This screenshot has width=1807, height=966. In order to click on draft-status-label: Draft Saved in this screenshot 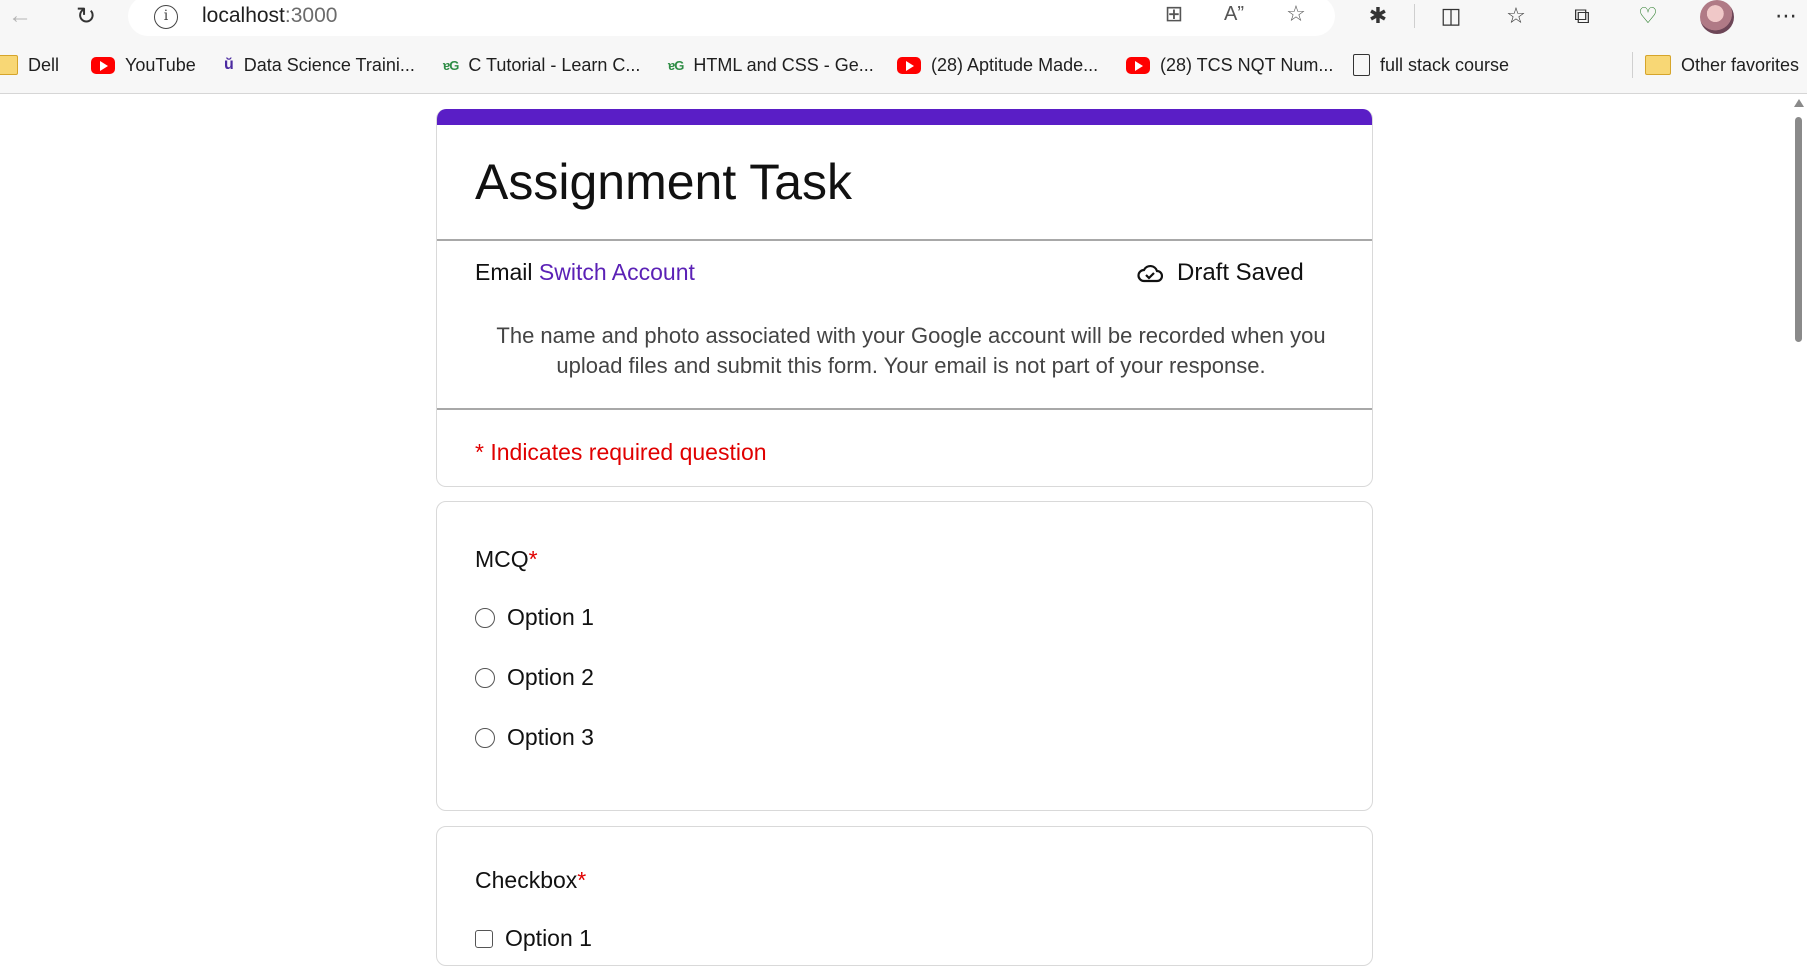, I will do `click(1240, 272)`.